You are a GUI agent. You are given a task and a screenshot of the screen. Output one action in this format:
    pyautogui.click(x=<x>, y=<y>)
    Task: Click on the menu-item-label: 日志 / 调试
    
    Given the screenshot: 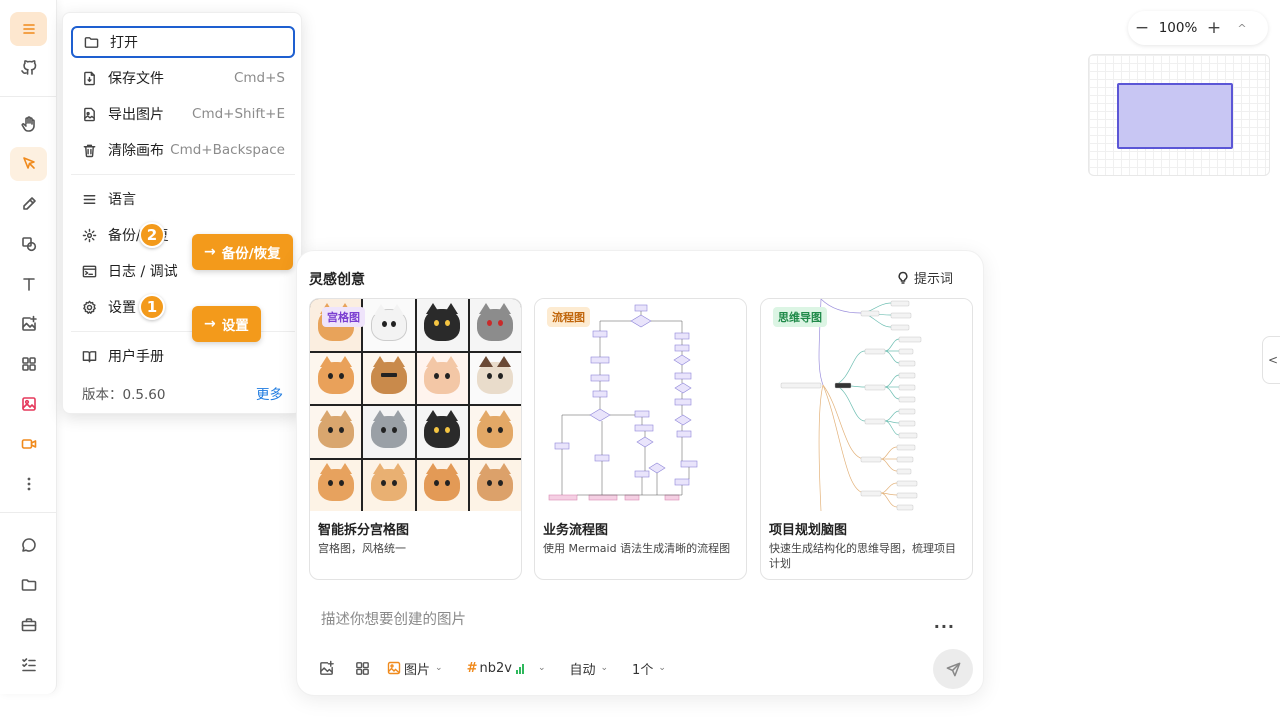 What is the action you would take?
    pyautogui.click(x=143, y=272)
    